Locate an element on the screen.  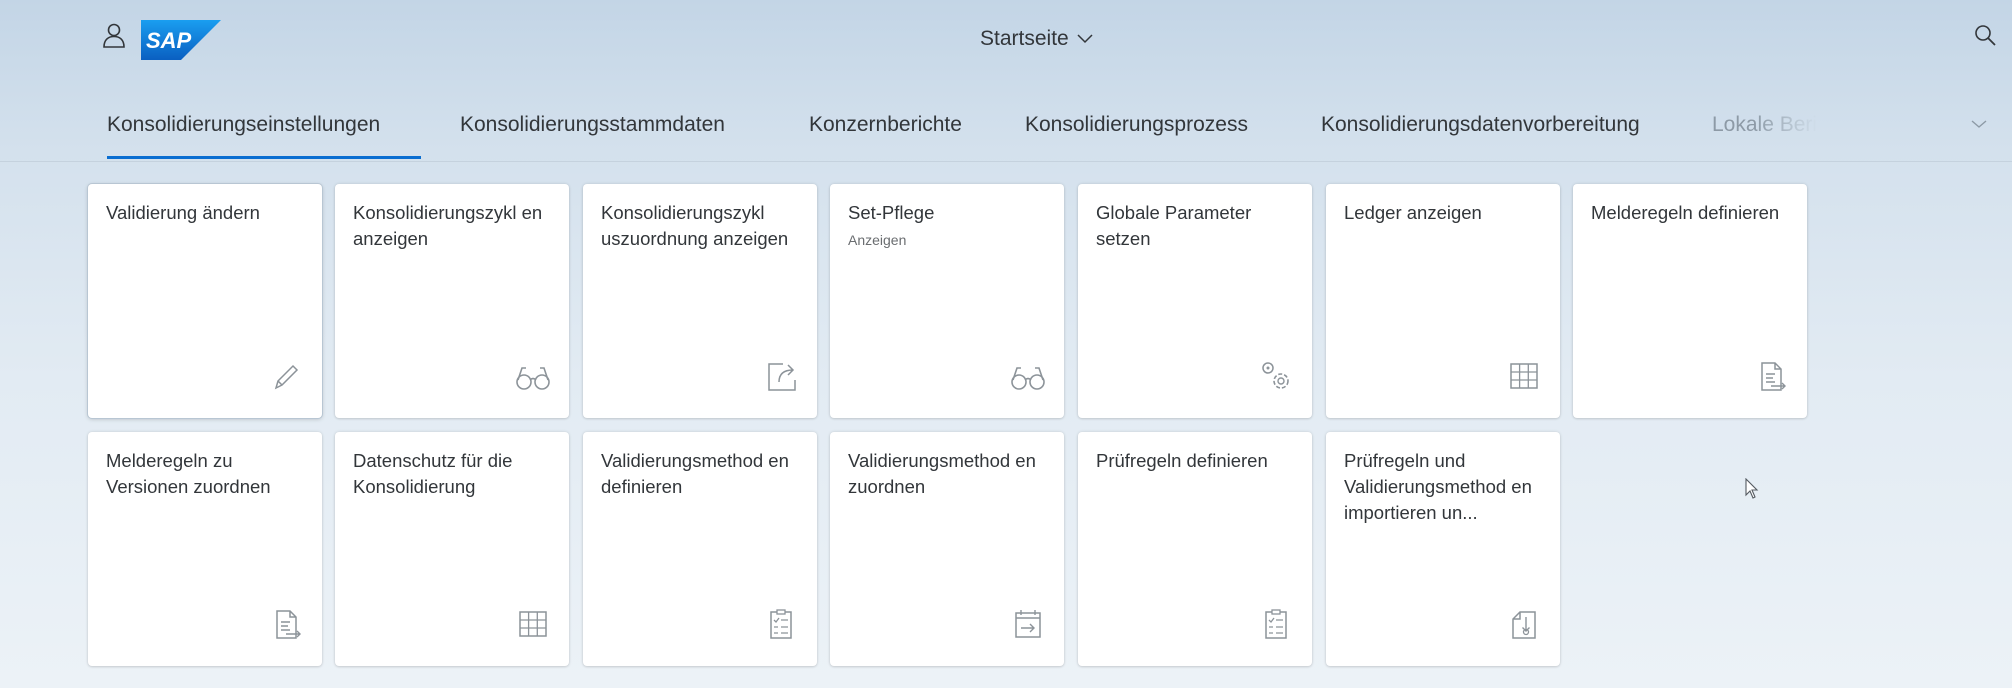
tile-melderegeln-definieren: Melderegeln definieren is located at coordinates (1690, 301).